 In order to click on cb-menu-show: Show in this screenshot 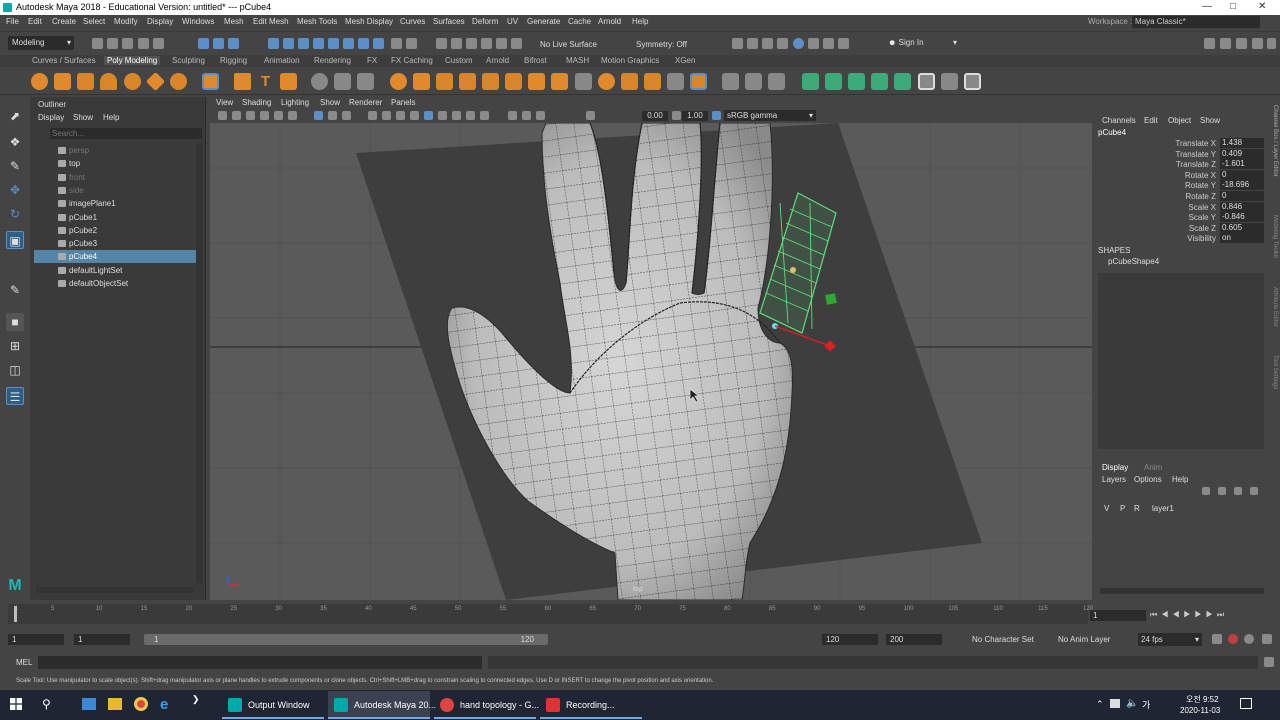, I will do `click(1210, 120)`.